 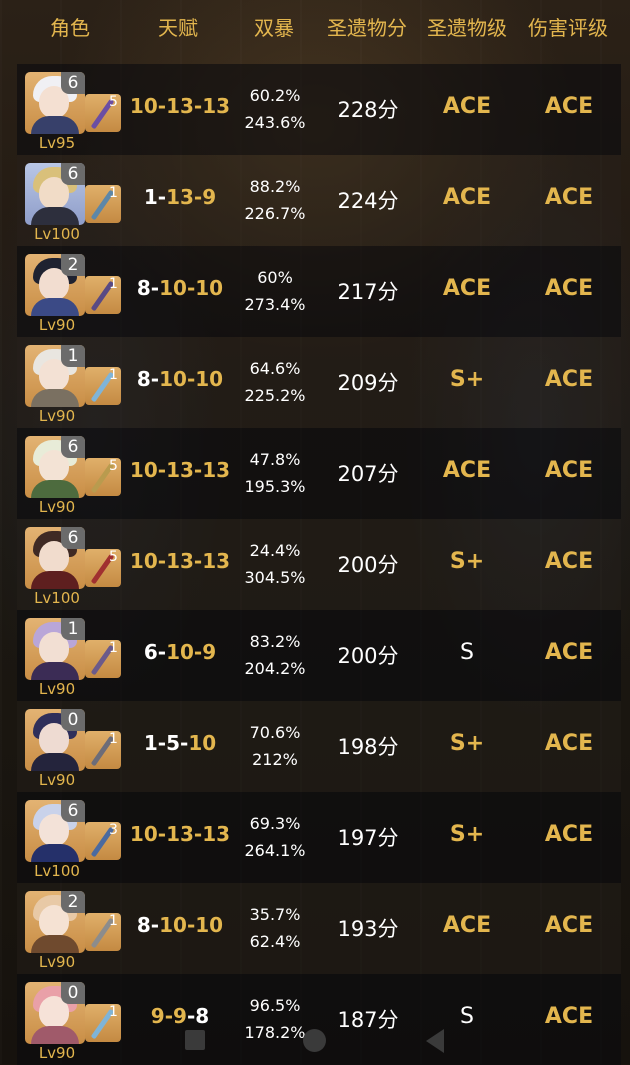 What do you see at coordinates (275, 823) in the screenshot?
I see `crit-rate: 69.3%` at bounding box center [275, 823].